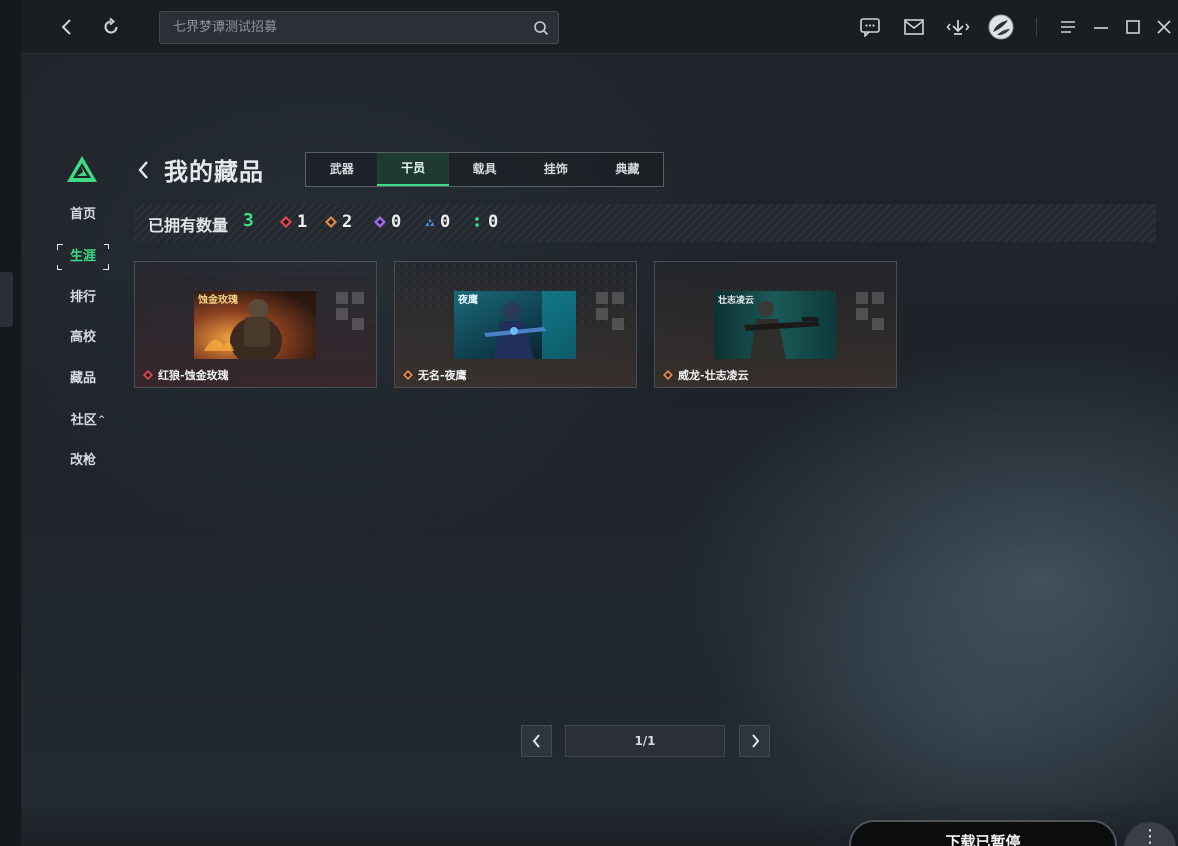 The height and width of the screenshot is (846, 1178). What do you see at coordinates (83, 379) in the screenshot?
I see `sidebar-item-collection: 藏品` at bounding box center [83, 379].